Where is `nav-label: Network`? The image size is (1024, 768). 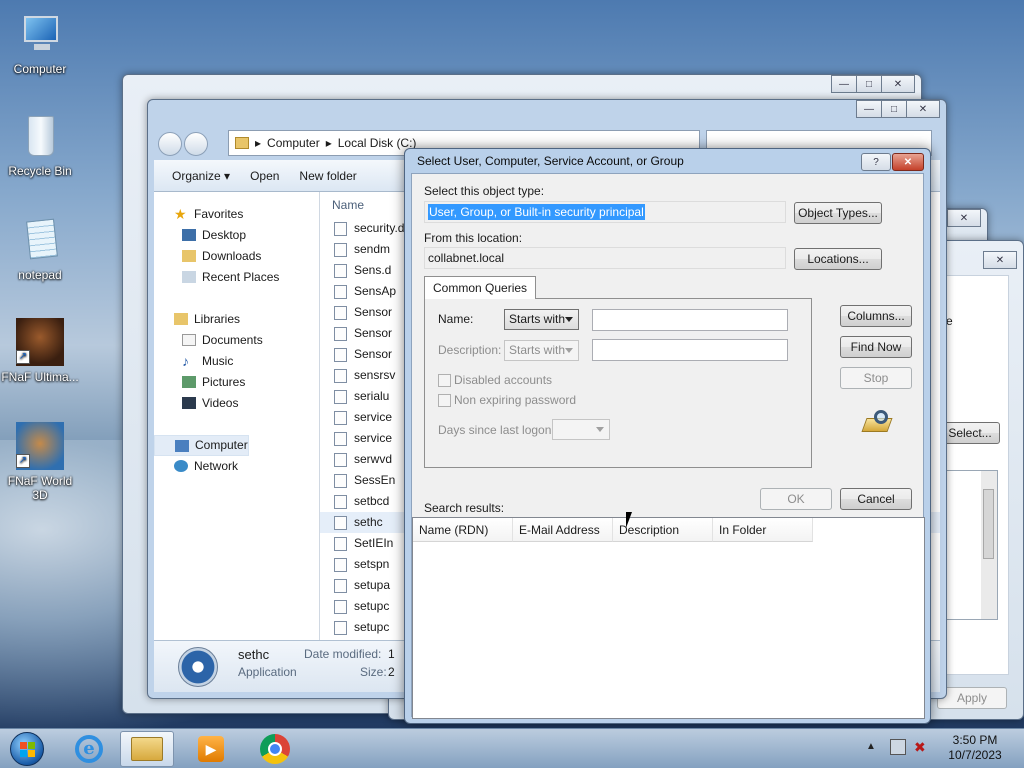
nav-label: Network is located at coordinates (216, 466).